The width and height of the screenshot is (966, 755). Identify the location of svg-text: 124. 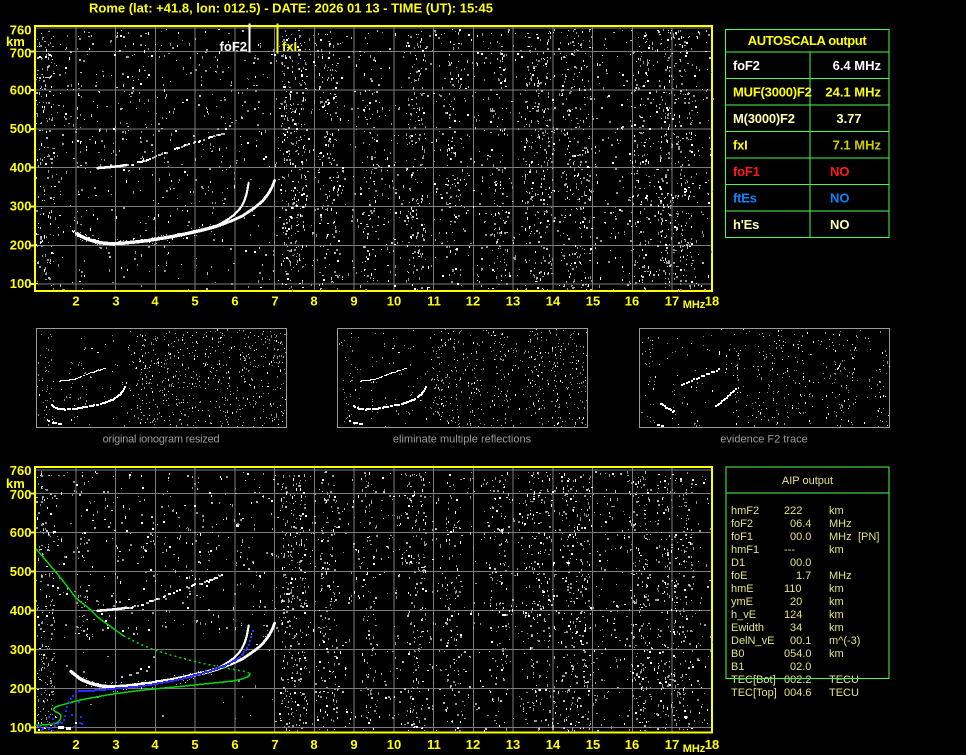
(793, 615).